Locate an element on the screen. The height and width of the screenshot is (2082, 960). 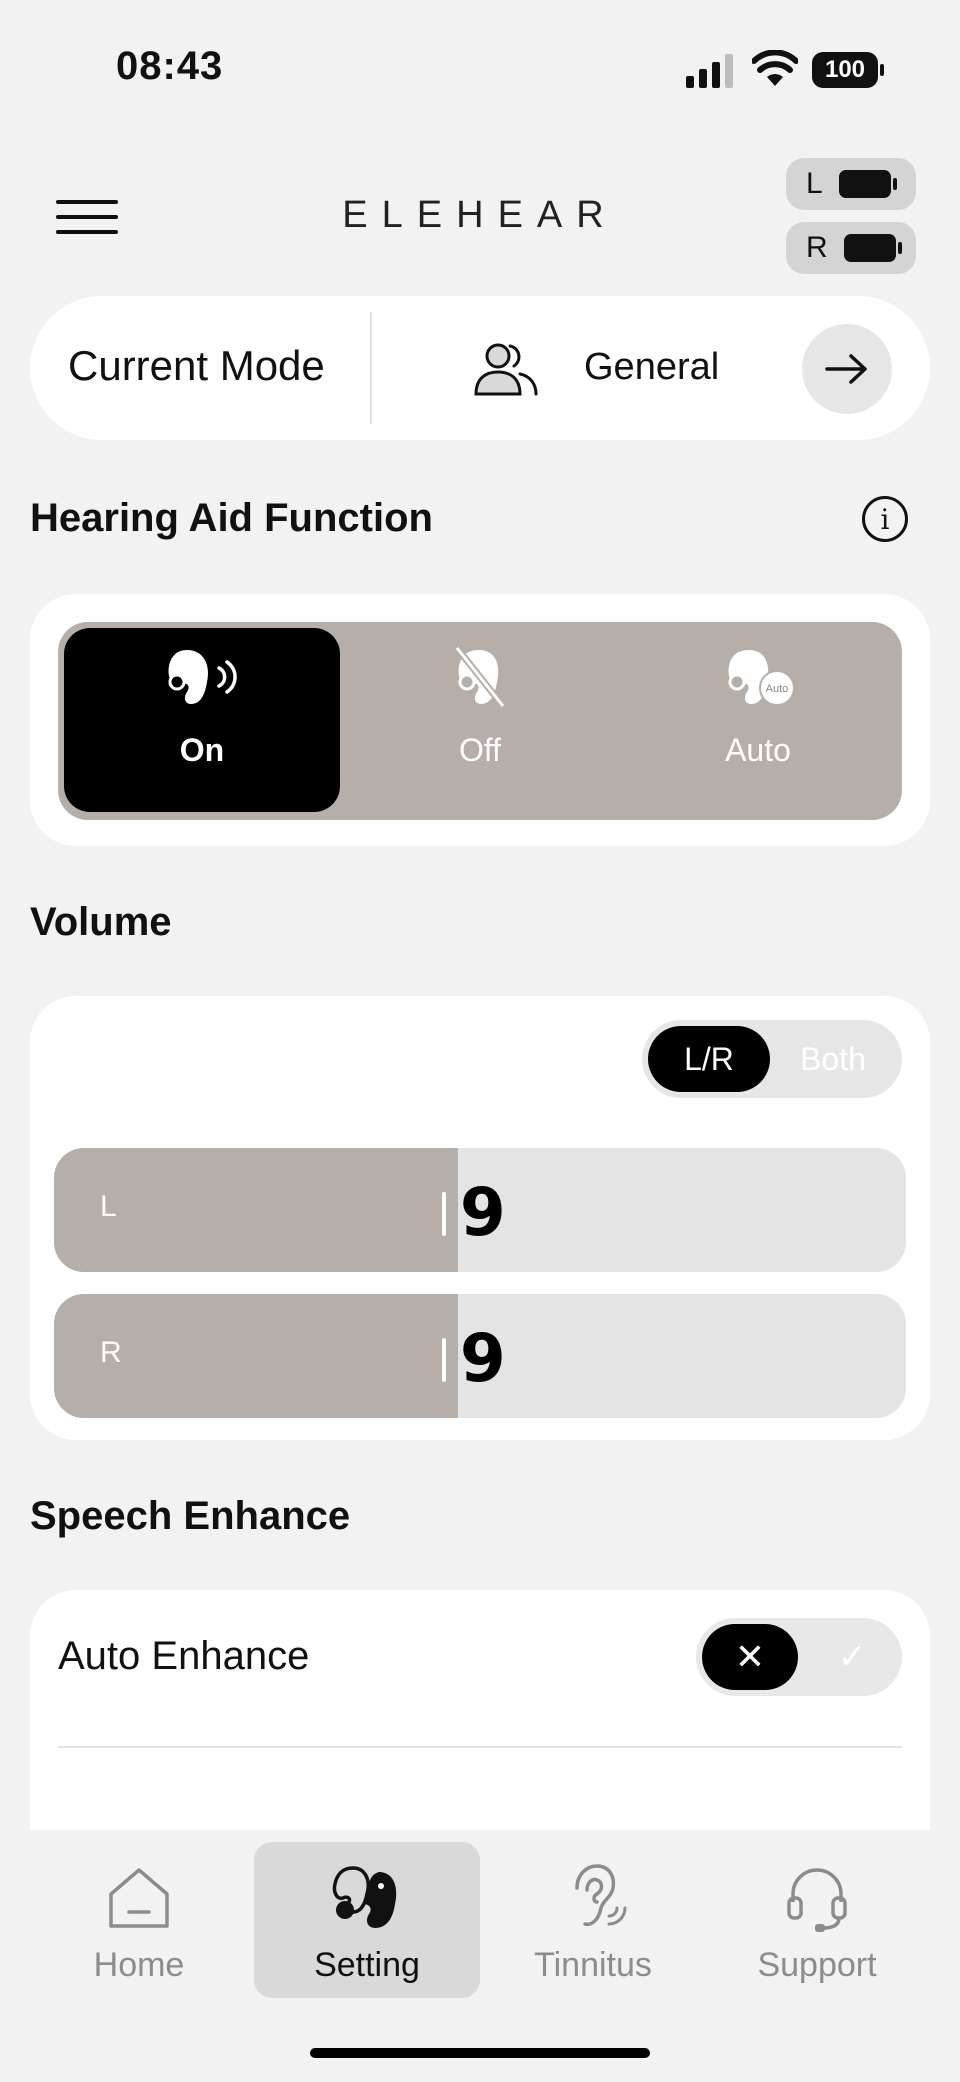
arrow-right-icon is located at coordinates (846, 369).